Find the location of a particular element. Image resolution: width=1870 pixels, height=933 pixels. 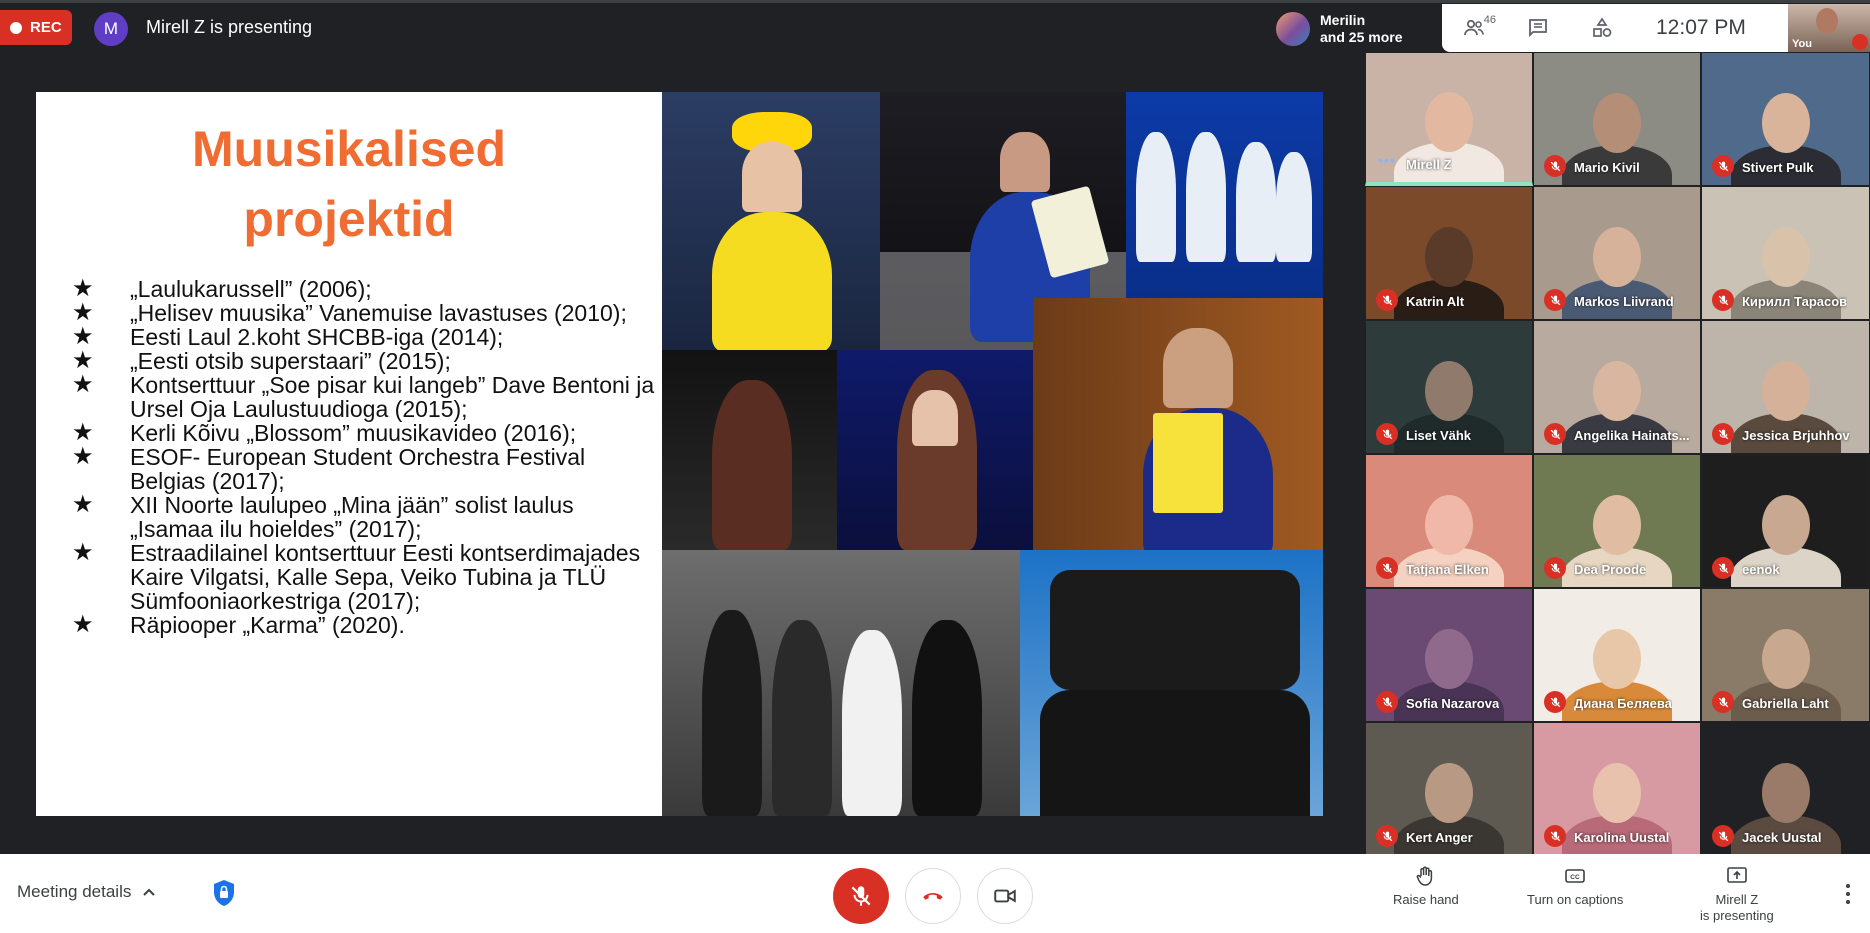

presenting-status: is presenting is located at coordinates (1737, 915).